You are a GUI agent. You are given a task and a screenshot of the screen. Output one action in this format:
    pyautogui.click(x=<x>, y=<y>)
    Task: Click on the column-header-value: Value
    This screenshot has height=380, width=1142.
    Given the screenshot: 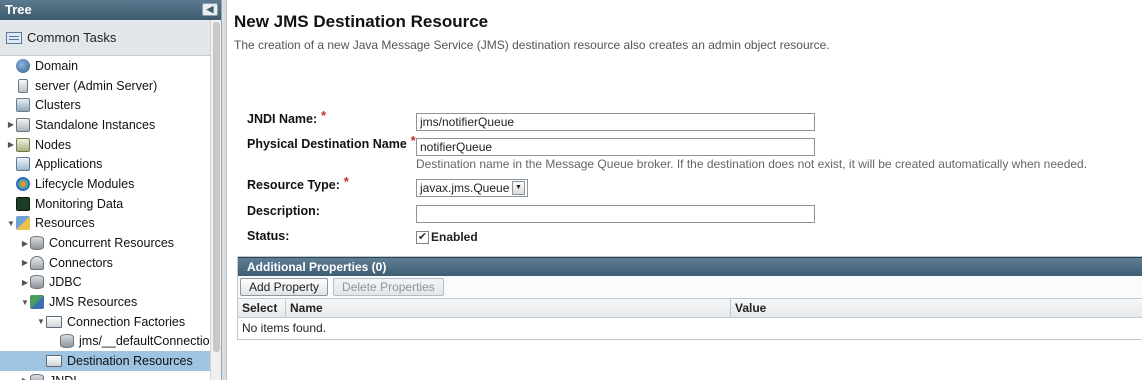 What is the action you would take?
    pyautogui.click(x=936, y=308)
    